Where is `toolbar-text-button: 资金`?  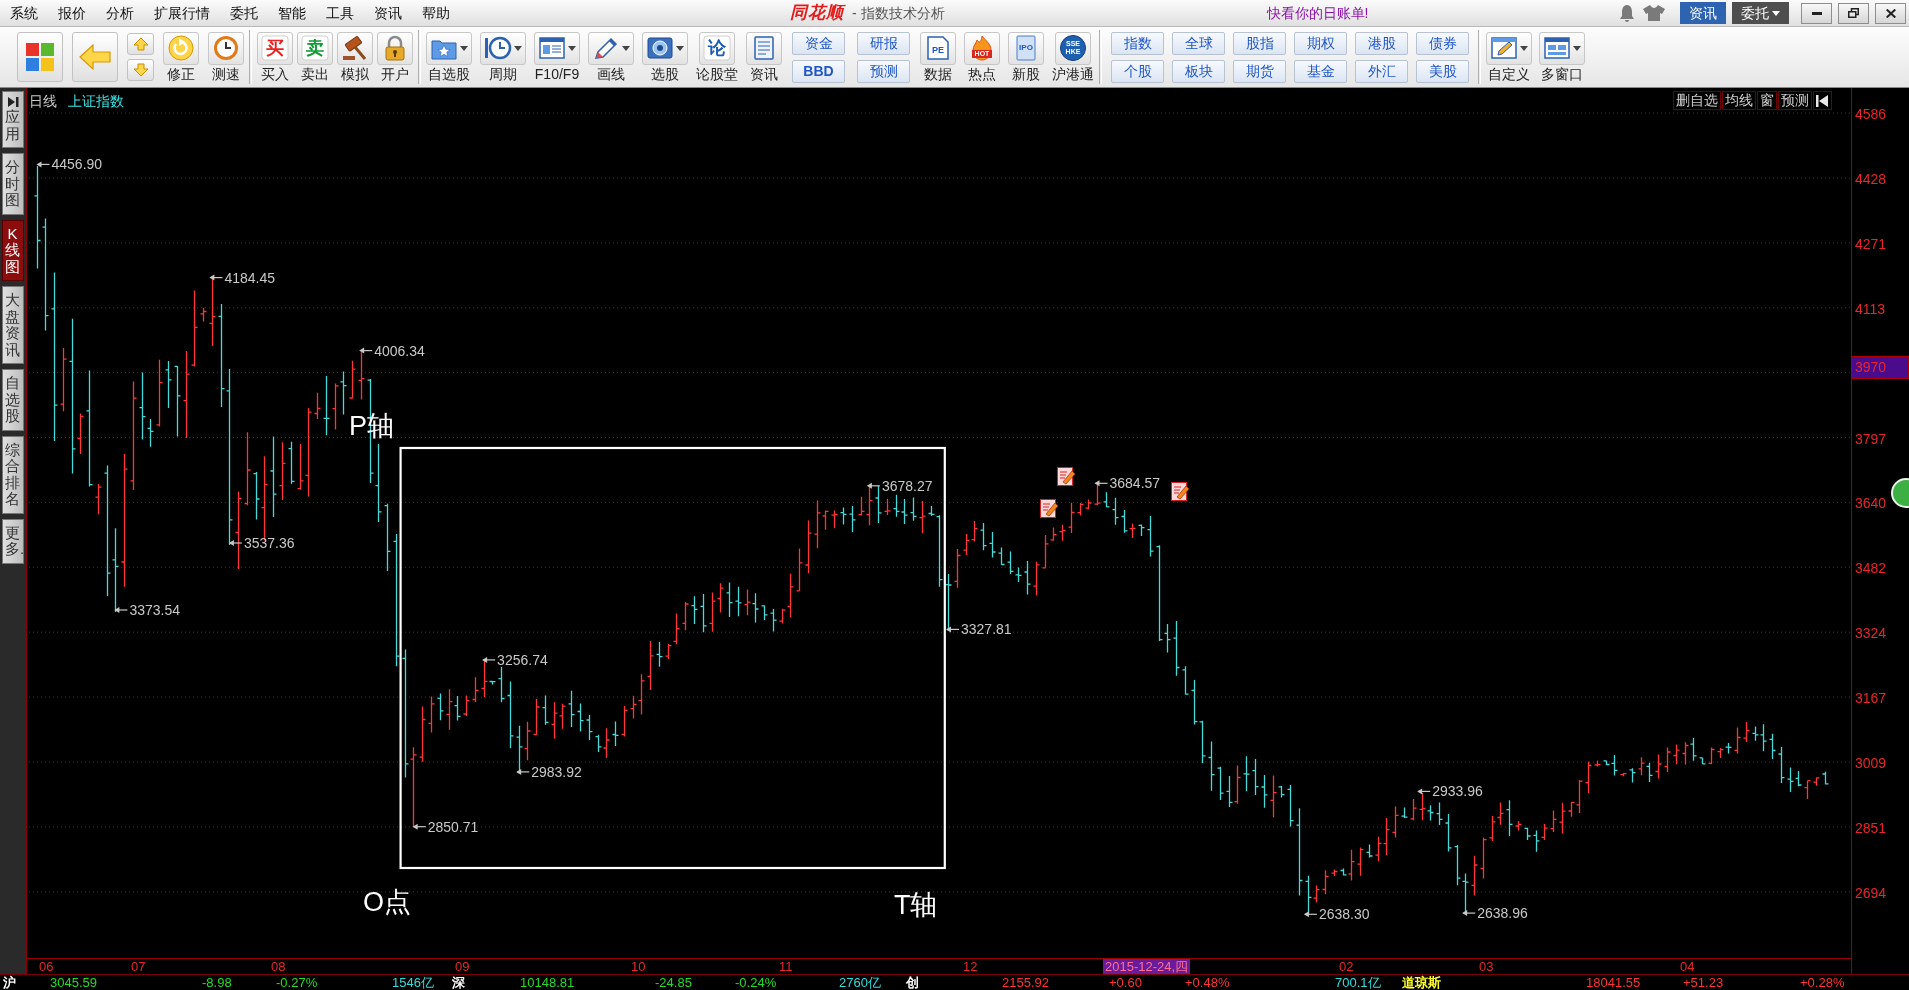 toolbar-text-button: 资金 is located at coordinates (818, 43).